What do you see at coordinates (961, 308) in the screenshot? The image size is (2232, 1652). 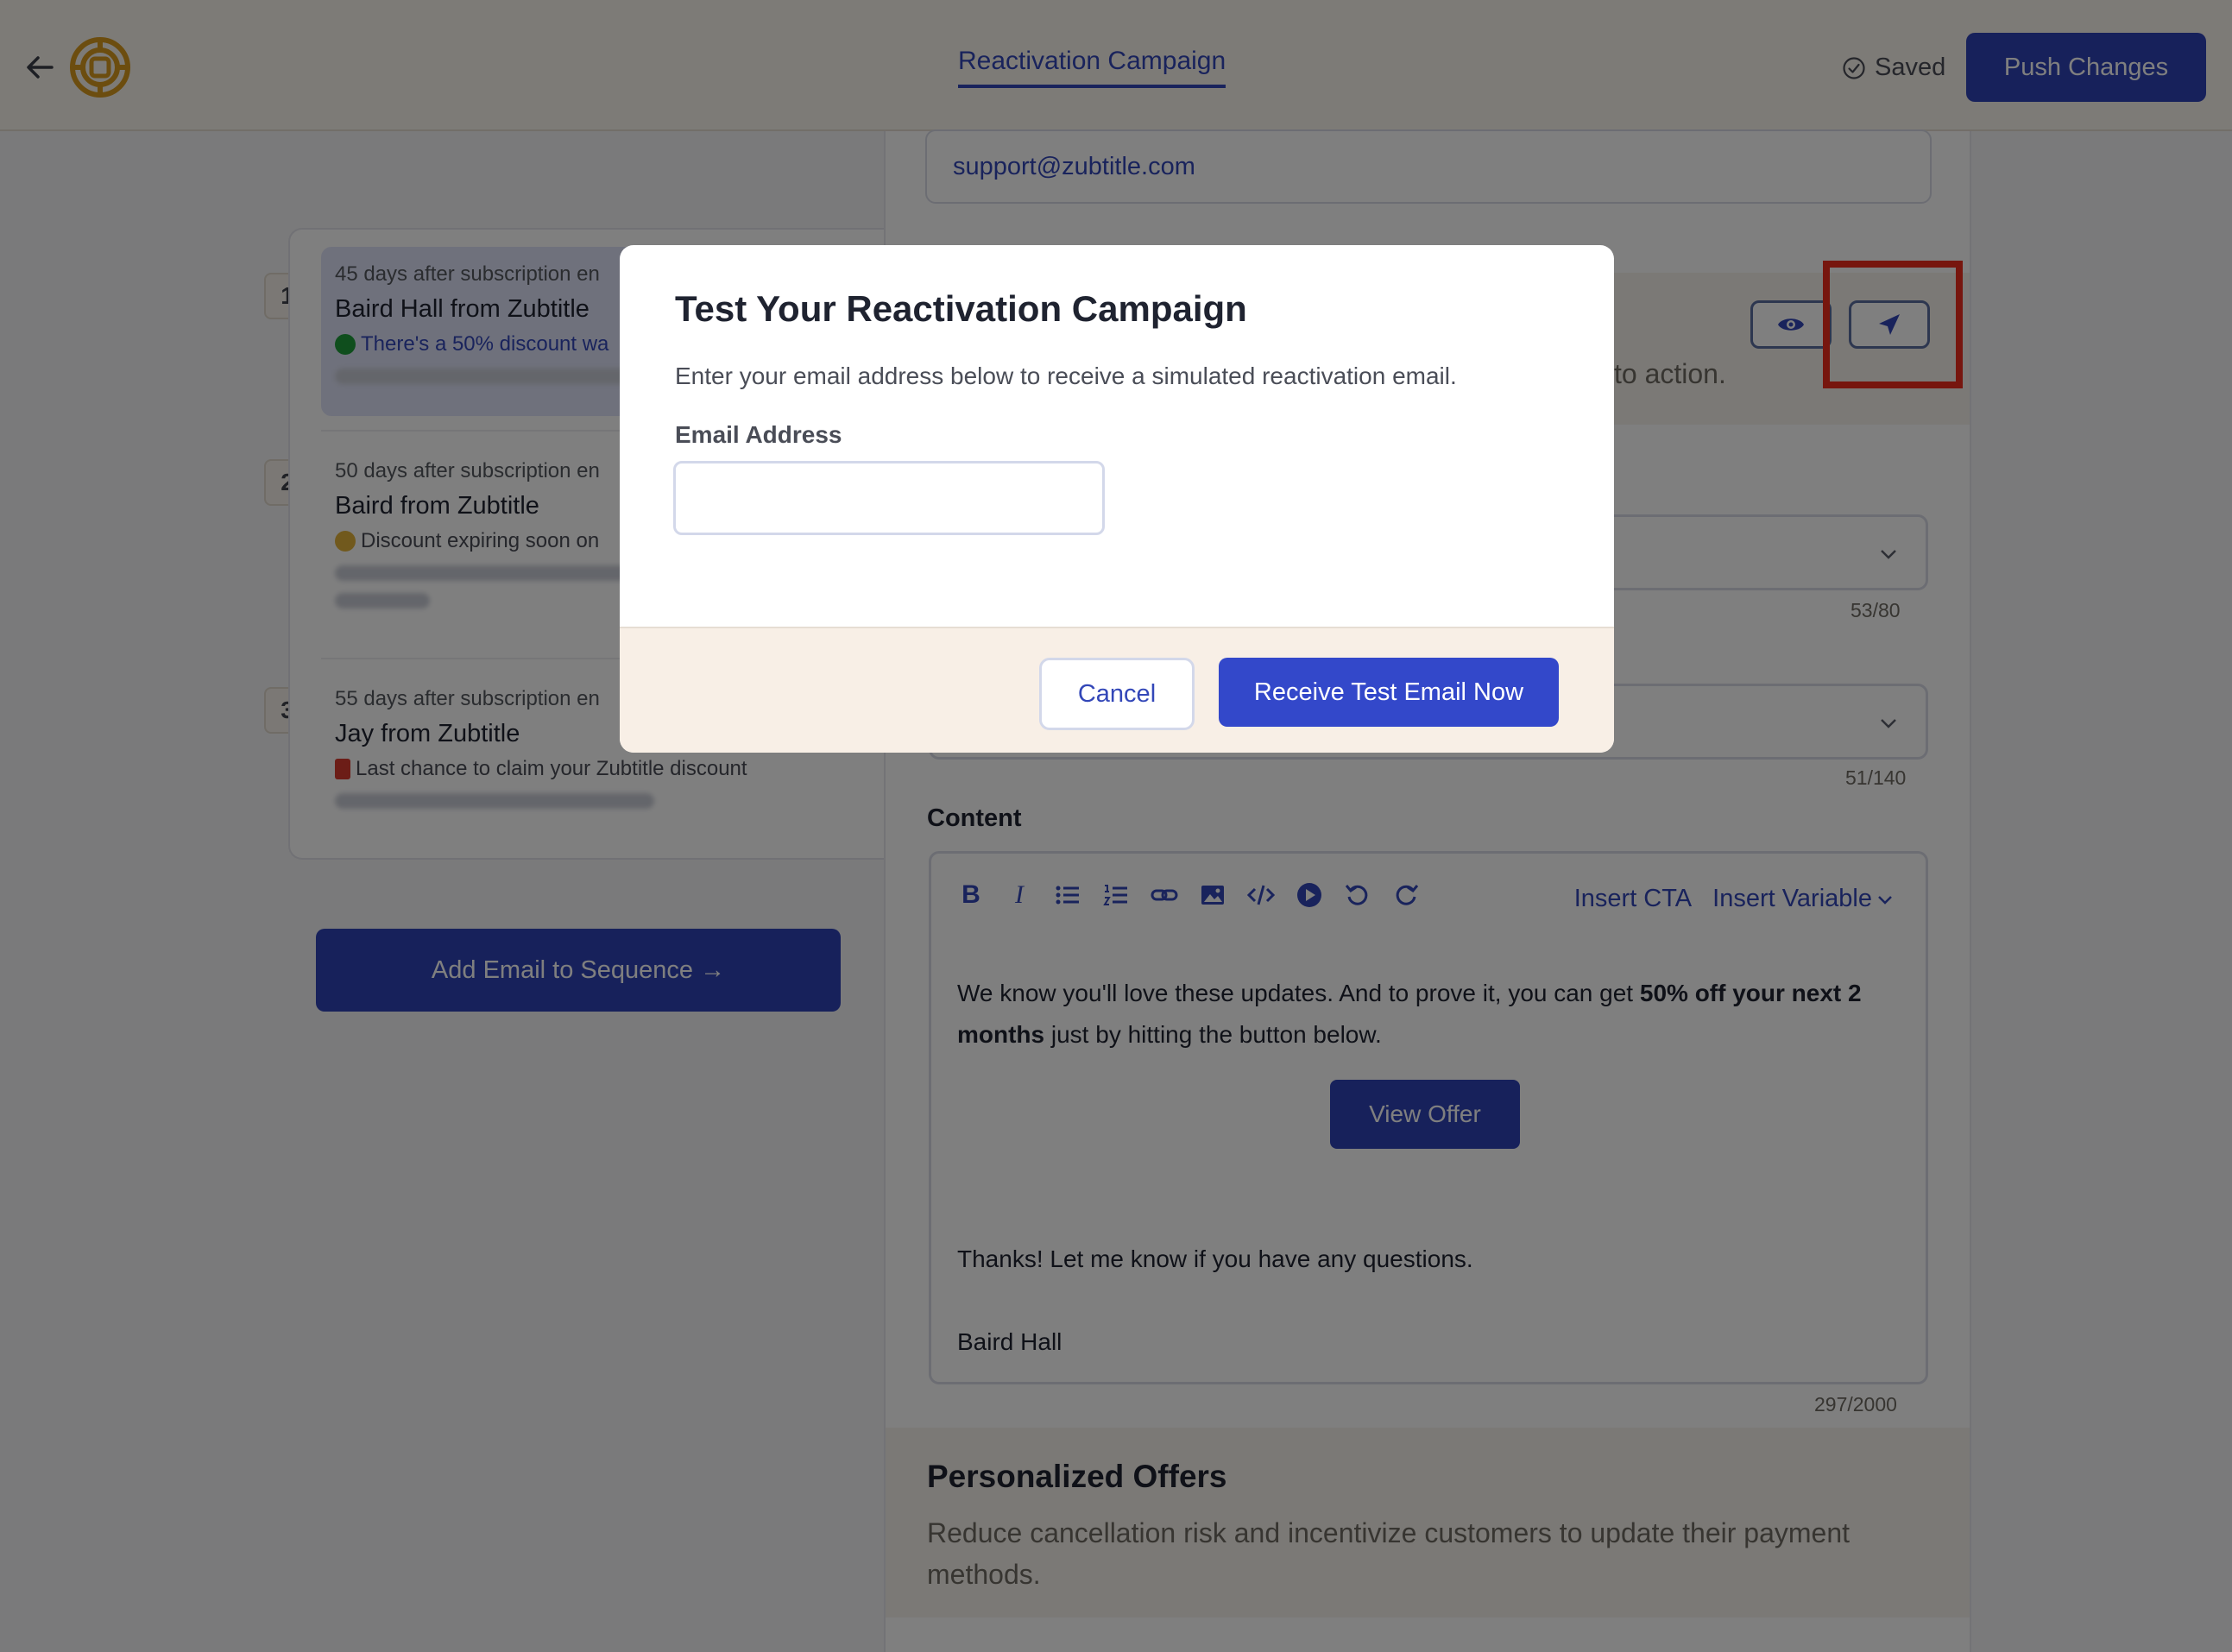 I see `modal-title: Test Your Reactivation Campaign` at bounding box center [961, 308].